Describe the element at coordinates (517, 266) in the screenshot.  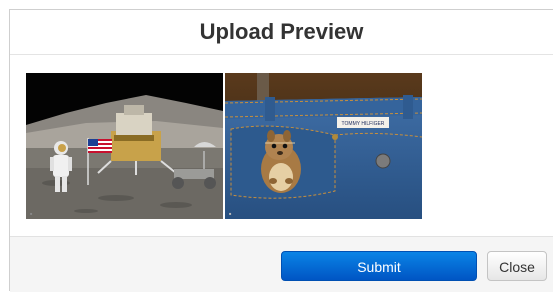
I see `close-button: Close` at that location.